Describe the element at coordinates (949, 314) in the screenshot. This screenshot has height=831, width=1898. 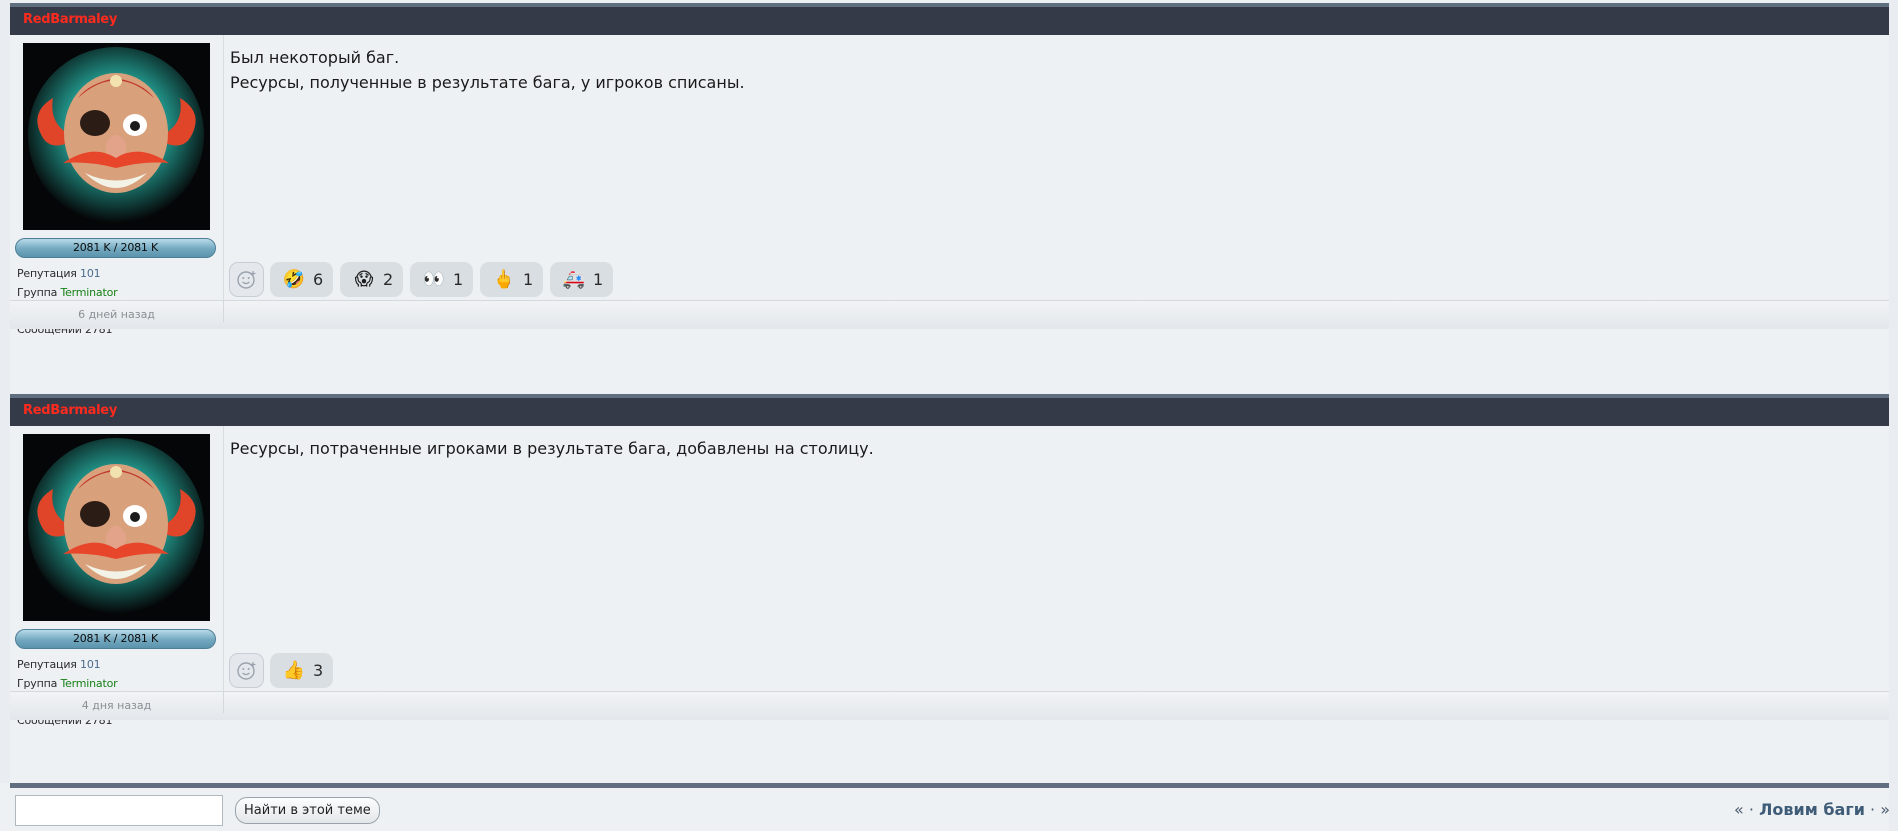
I see `post-footer: 6 дней назад` at that location.